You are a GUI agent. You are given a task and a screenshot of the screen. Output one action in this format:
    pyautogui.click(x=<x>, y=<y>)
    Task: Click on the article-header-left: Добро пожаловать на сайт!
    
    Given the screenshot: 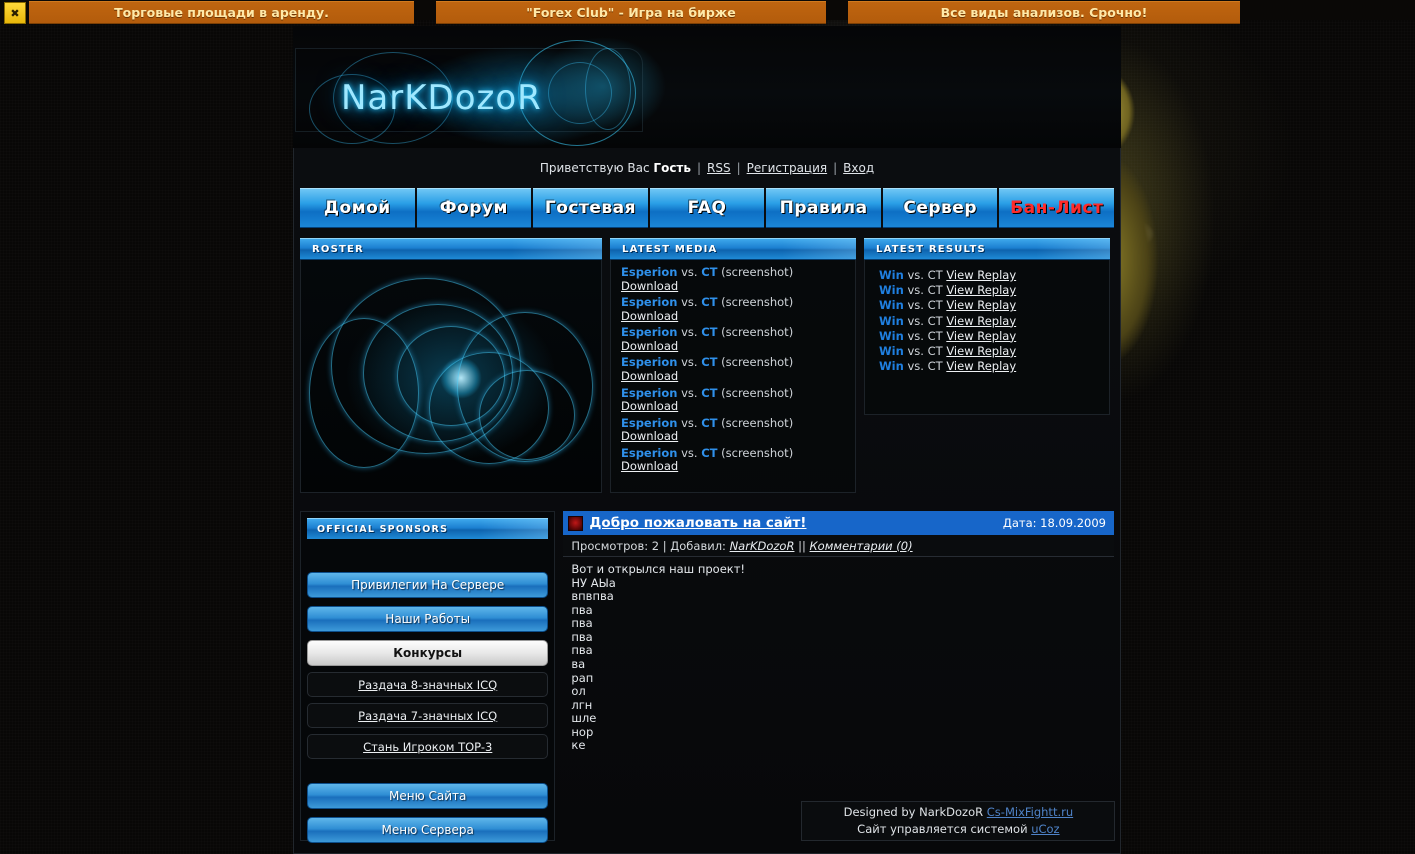 What is the action you would take?
    pyautogui.click(x=687, y=523)
    